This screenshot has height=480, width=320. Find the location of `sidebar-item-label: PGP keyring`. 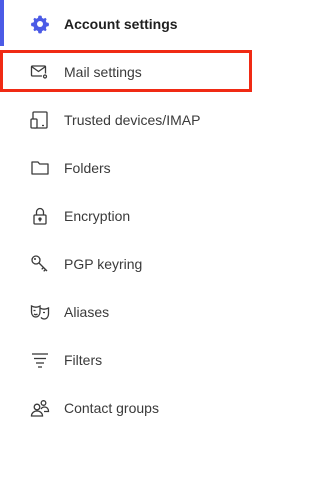

sidebar-item-label: PGP keyring is located at coordinates (103, 264).